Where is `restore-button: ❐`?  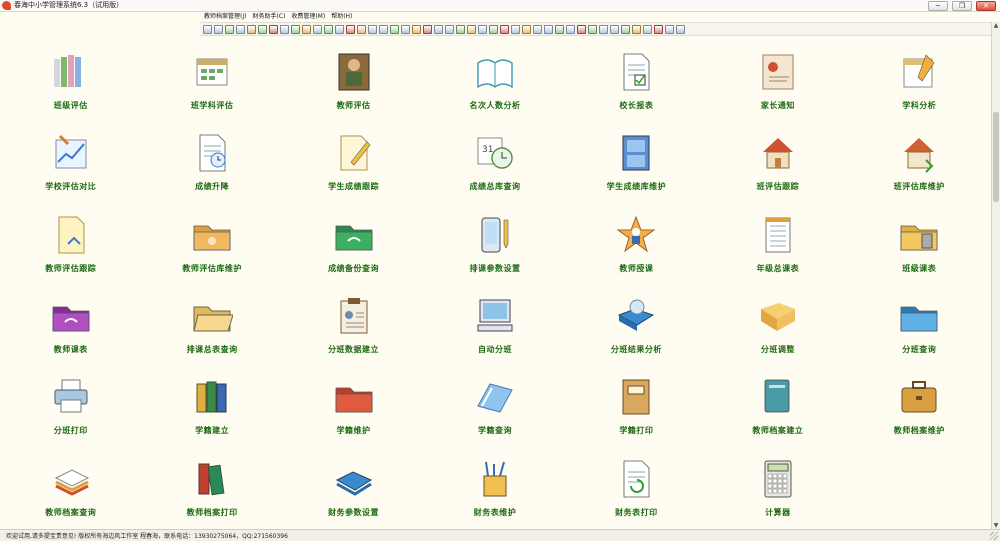
restore-button: ❐ is located at coordinates (962, 6).